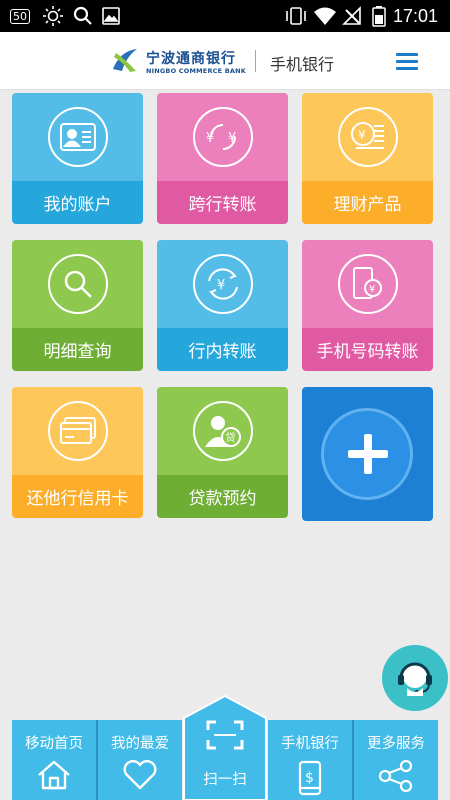 This screenshot has width=450, height=800. I want to click on tile-intrabank-transfer: ¥ 行内转账, so click(222, 305).